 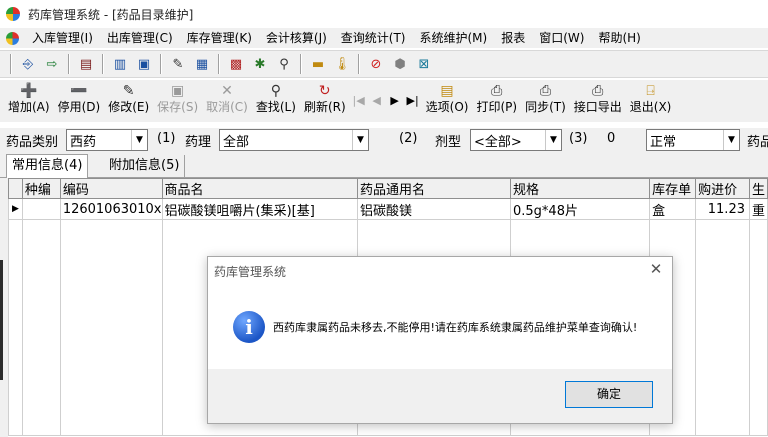 What do you see at coordinates (448, 142) in the screenshot?
I see `dosage-label: 剂型` at bounding box center [448, 142].